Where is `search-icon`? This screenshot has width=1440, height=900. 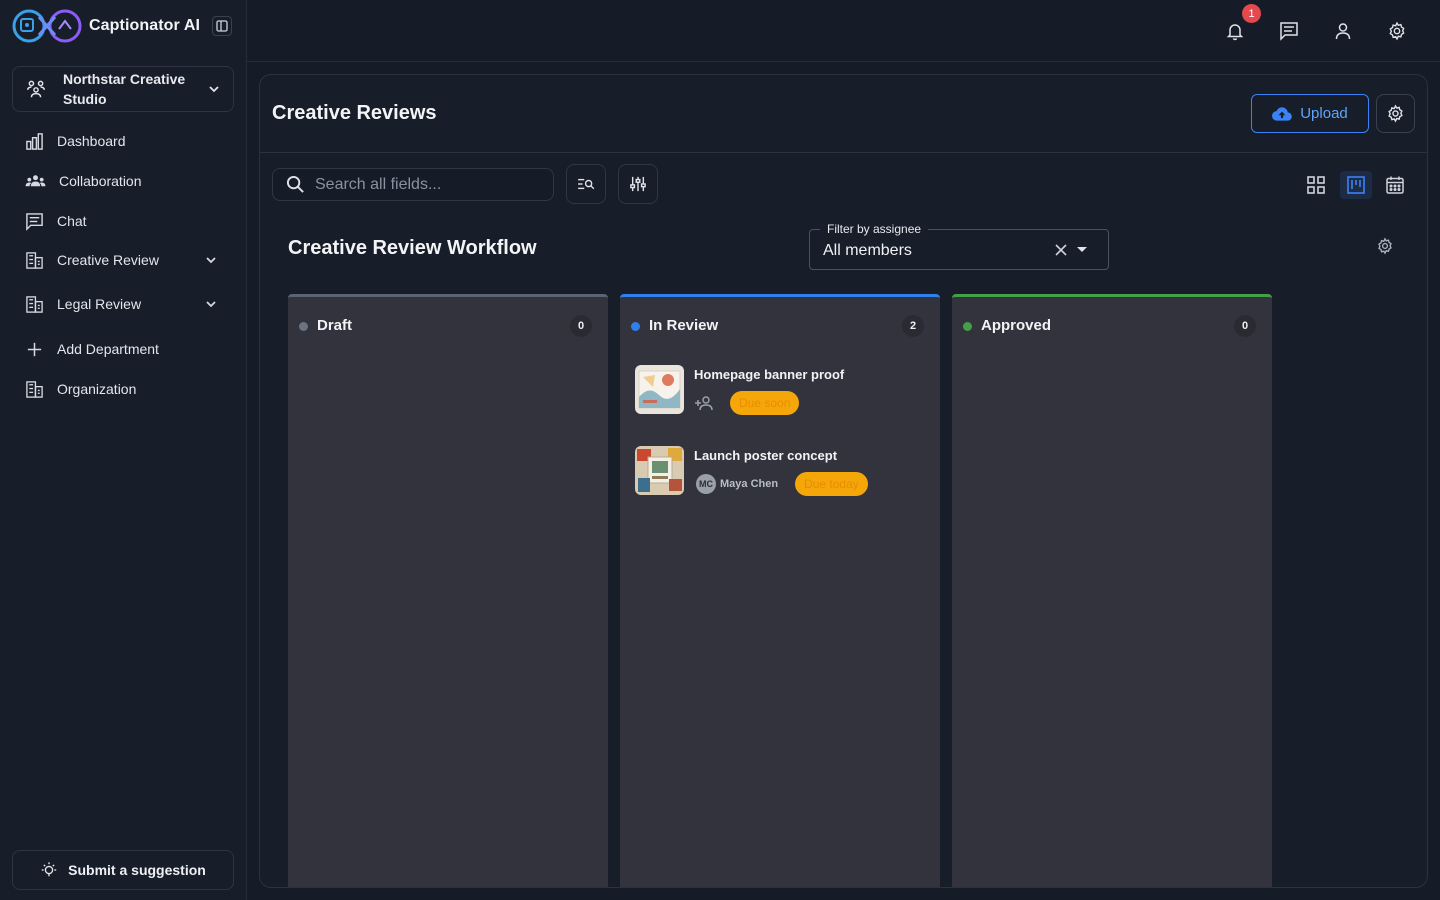 search-icon is located at coordinates (295, 184).